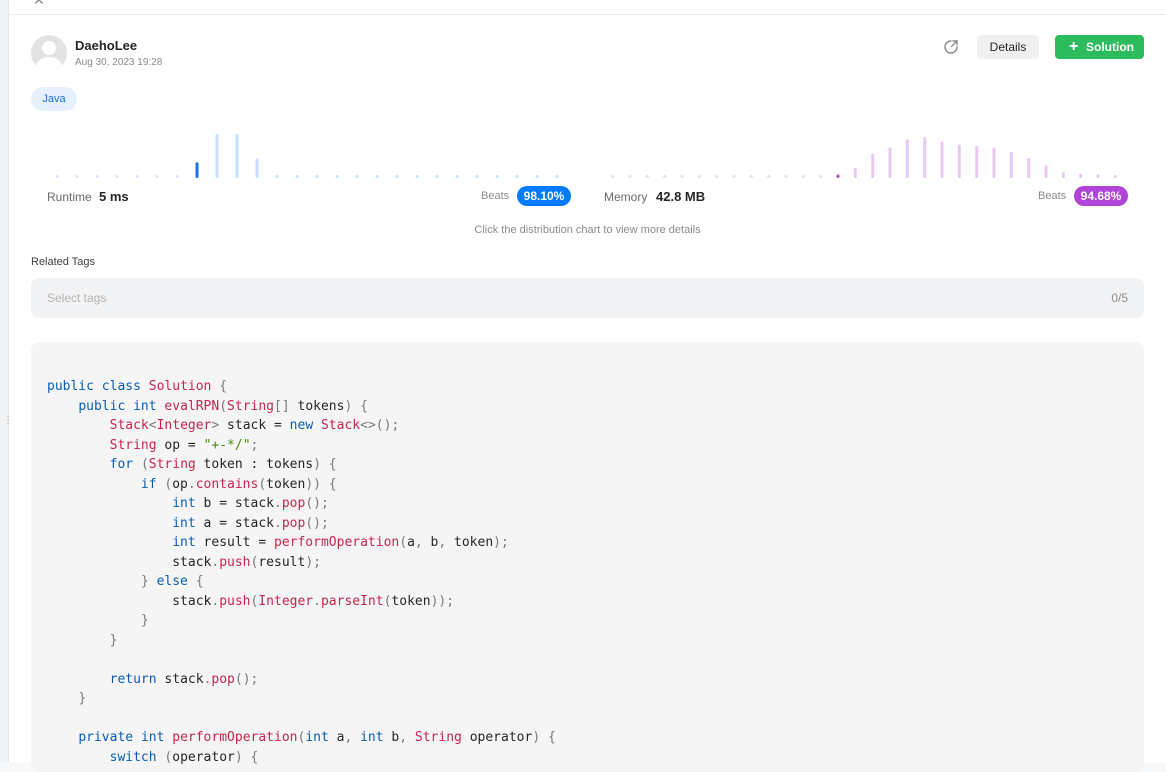  What do you see at coordinates (49, 53) in the screenshot?
I see `avatar-icon` at bounding box center [49, 53].